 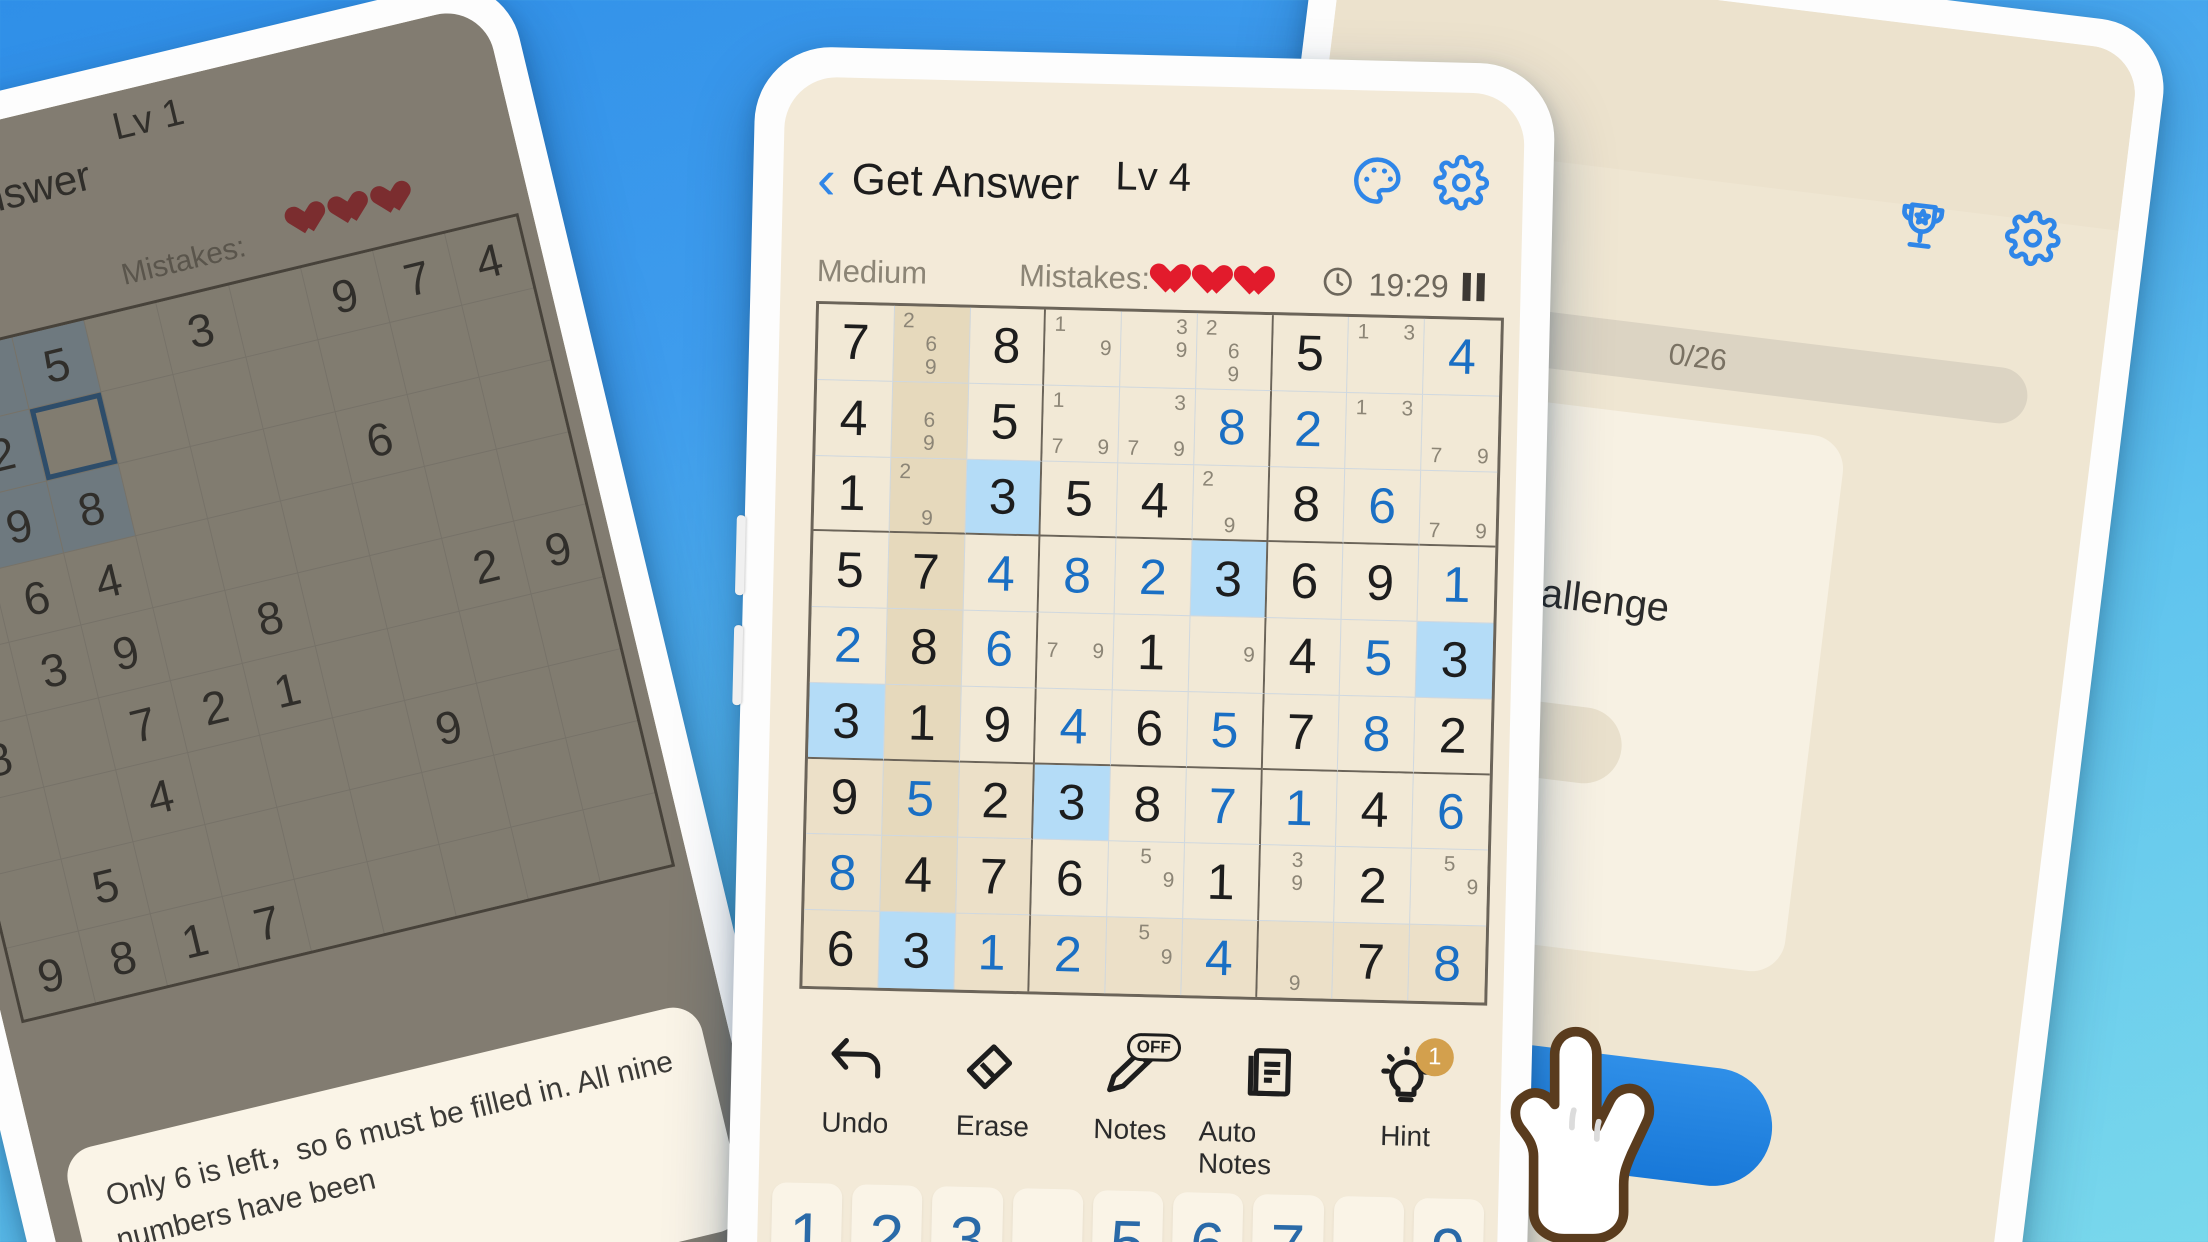 I want to click on numpad-key-6: 6, so click(x=1207, y=1216).